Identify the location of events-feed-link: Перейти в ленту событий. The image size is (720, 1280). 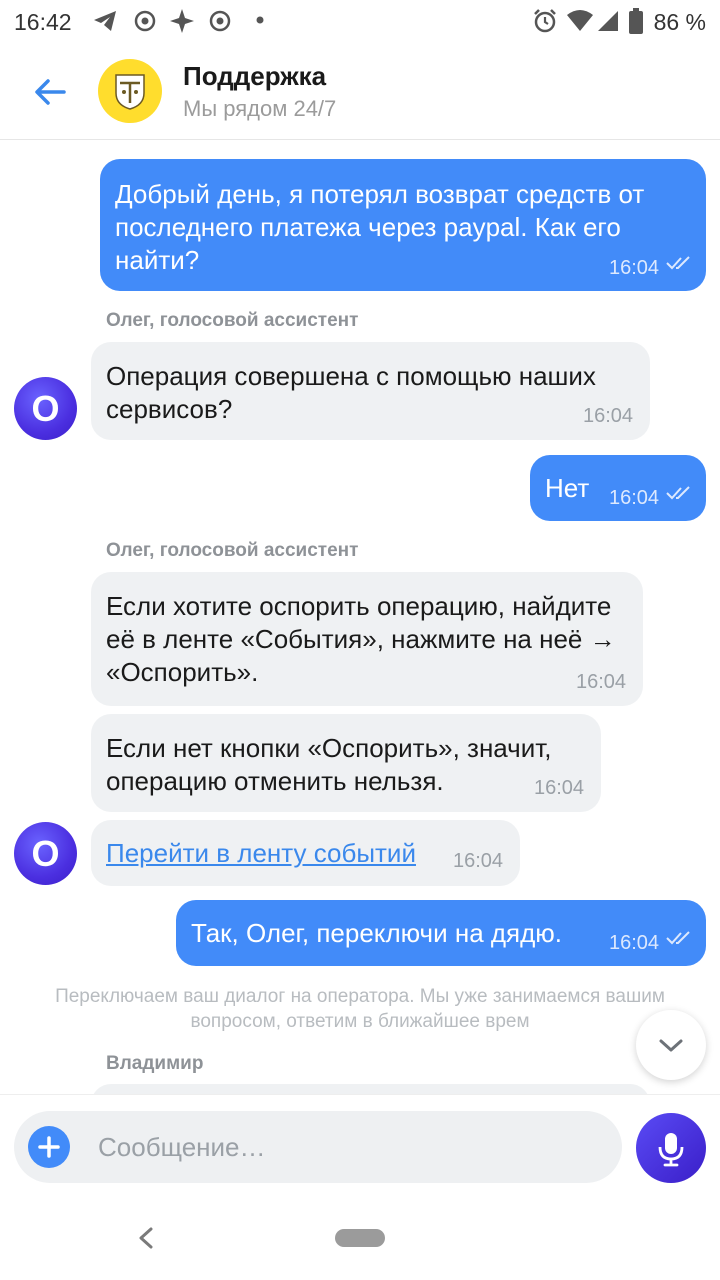
(261, 853).